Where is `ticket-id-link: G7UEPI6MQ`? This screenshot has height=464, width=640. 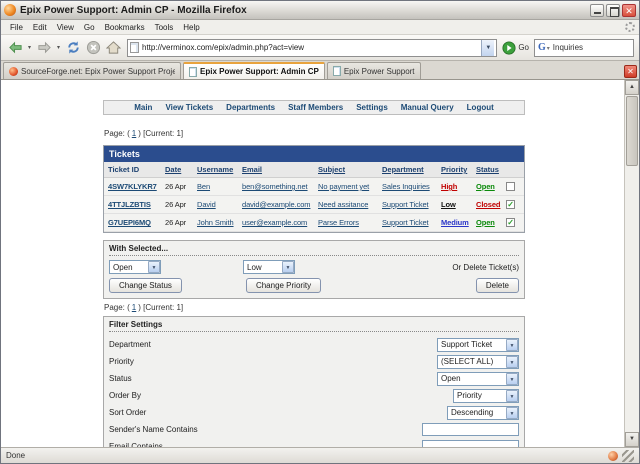
ticket-id-link: G7UEPI6MQ is located at coordinates (136, 222).